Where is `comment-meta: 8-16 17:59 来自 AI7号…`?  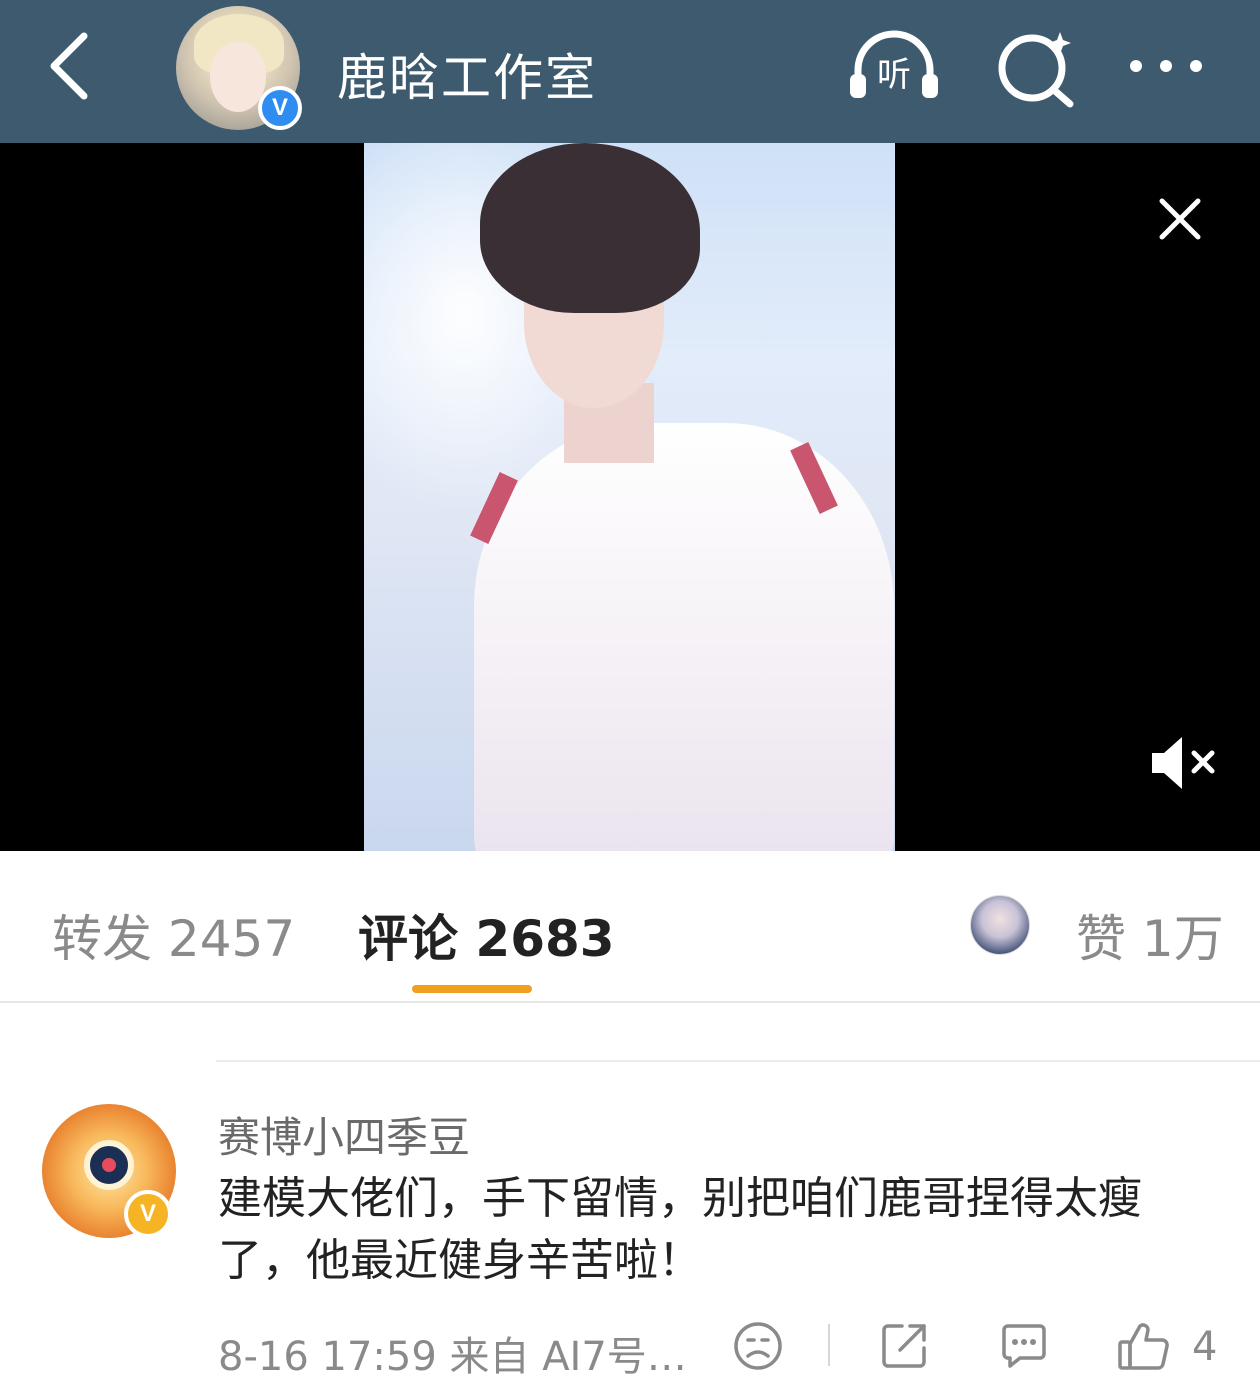
comment-meta: 8-16 17:59 来自 AI7号… is located at coordinates (452, 1357).